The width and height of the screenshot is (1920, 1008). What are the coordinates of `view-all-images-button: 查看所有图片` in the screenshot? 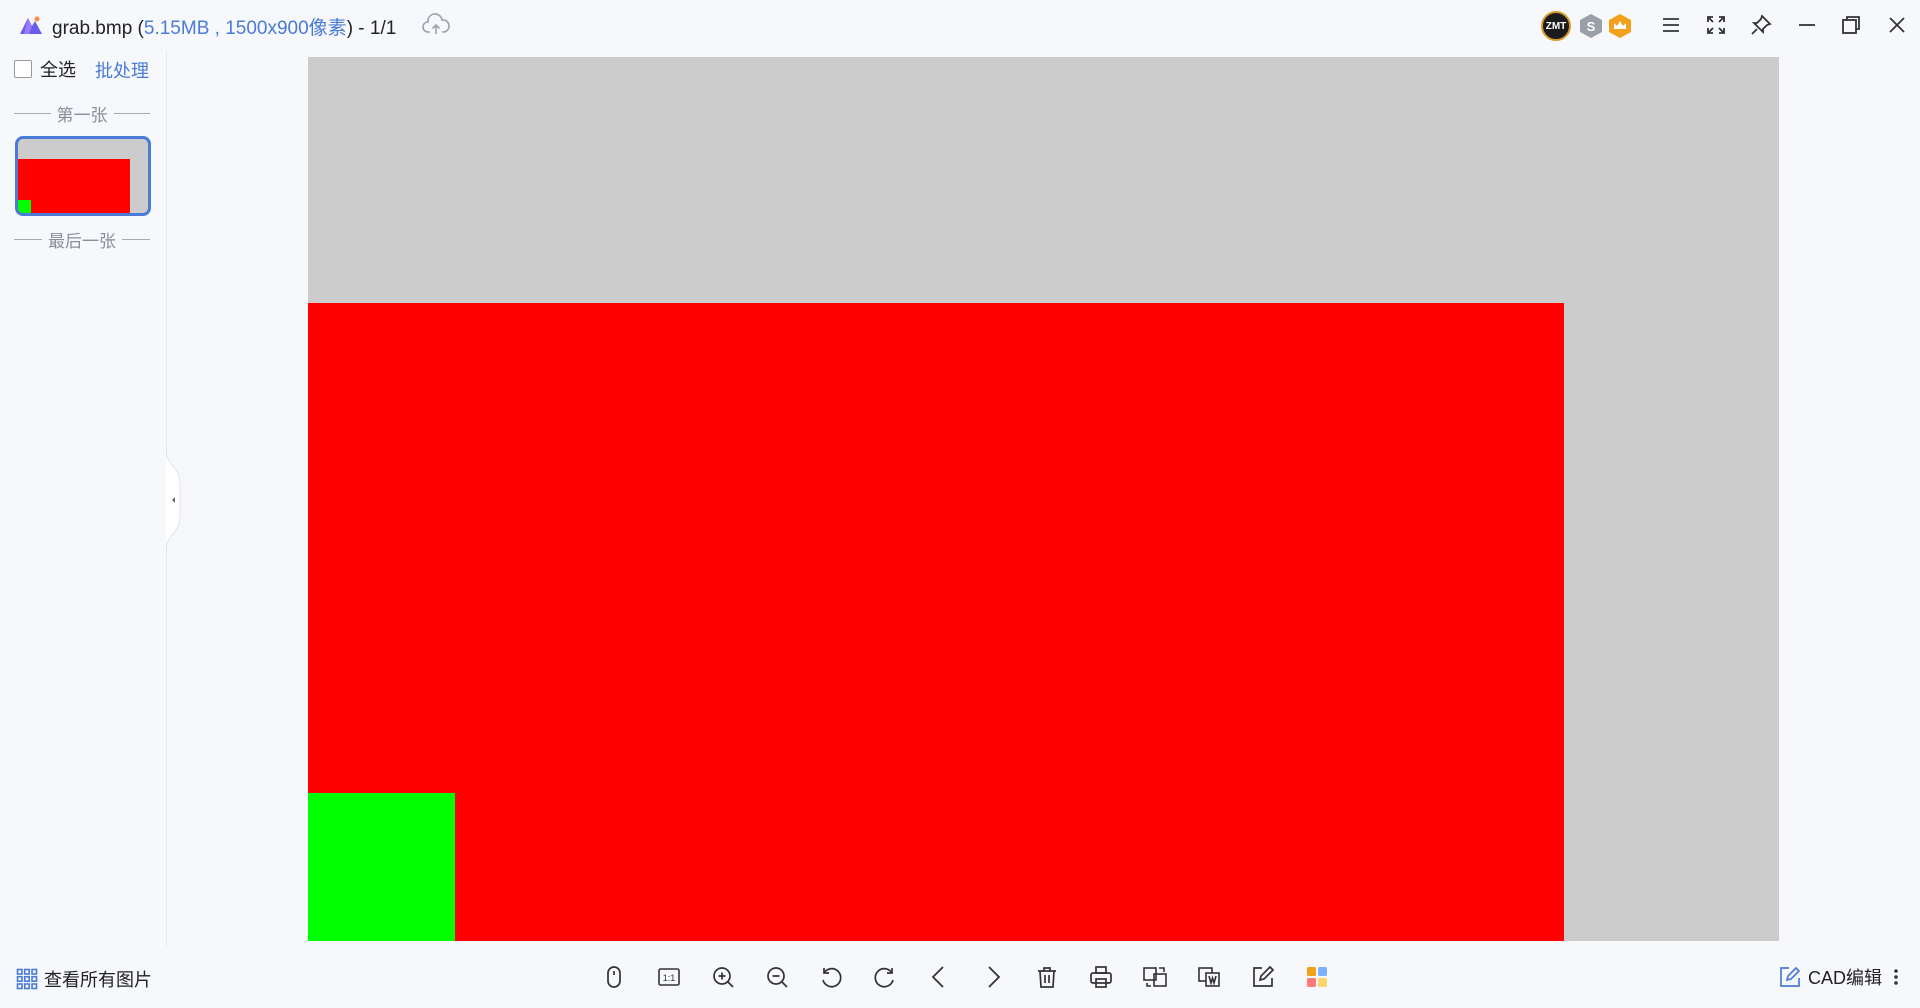 It's located at (84, 979).